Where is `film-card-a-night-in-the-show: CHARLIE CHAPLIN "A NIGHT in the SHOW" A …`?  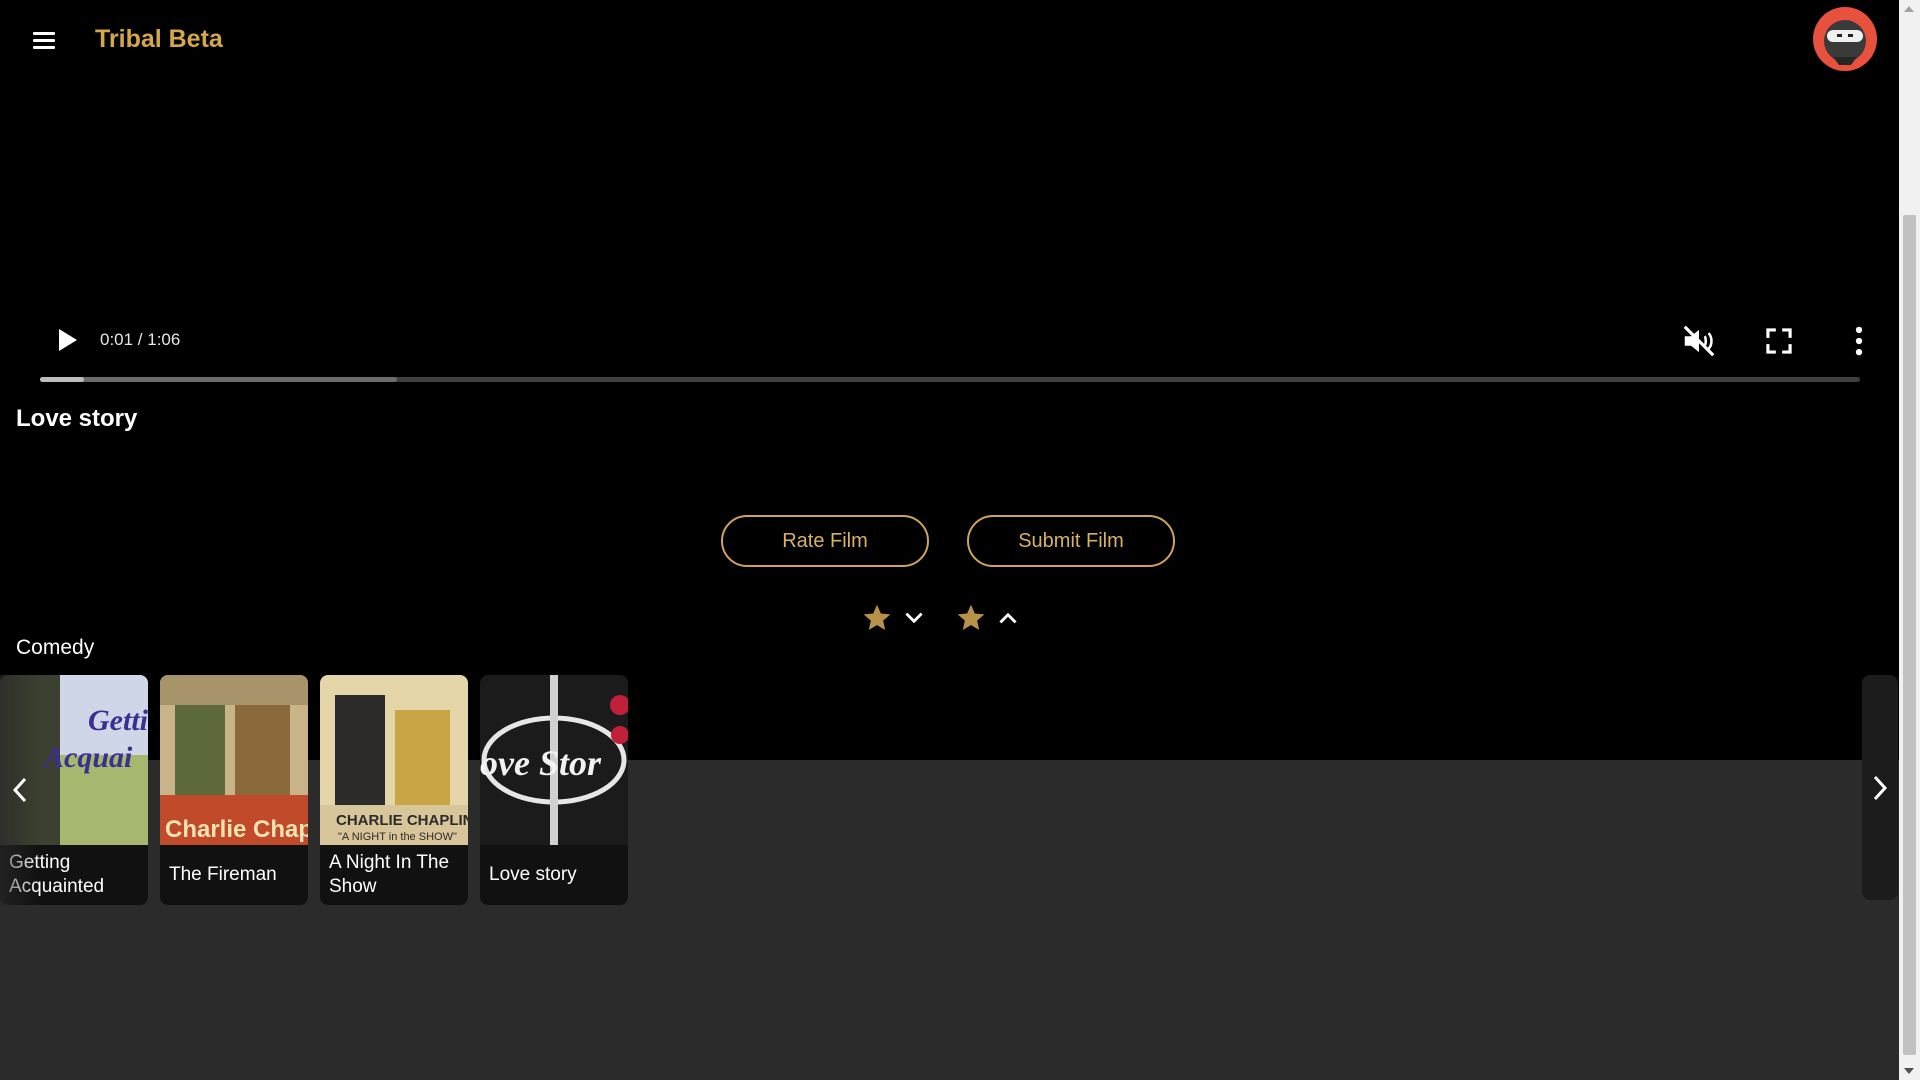
film-card-a-night-in-the-show: CHARLIE CHAPLIN "A NIGHT in the SHOW" A … is located at coordinates (394, 790).